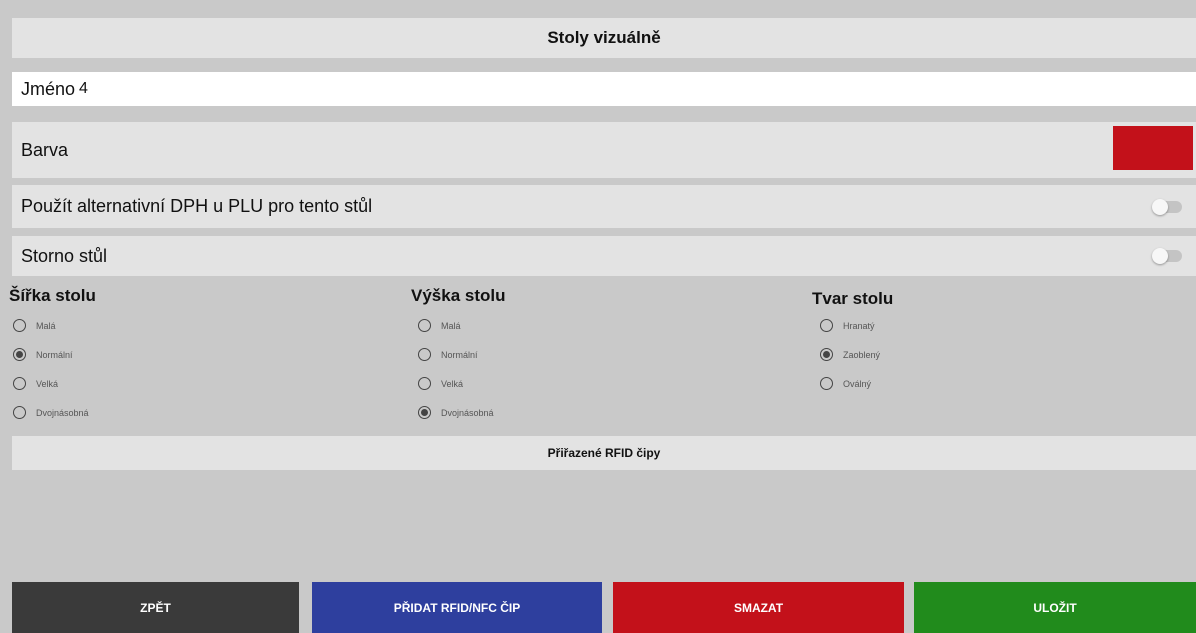 This screenshot has width=1196, height=633. Describe the element at coordinates (859, 325) in the screenshot. I see `option-label: Hranatý` at that location.